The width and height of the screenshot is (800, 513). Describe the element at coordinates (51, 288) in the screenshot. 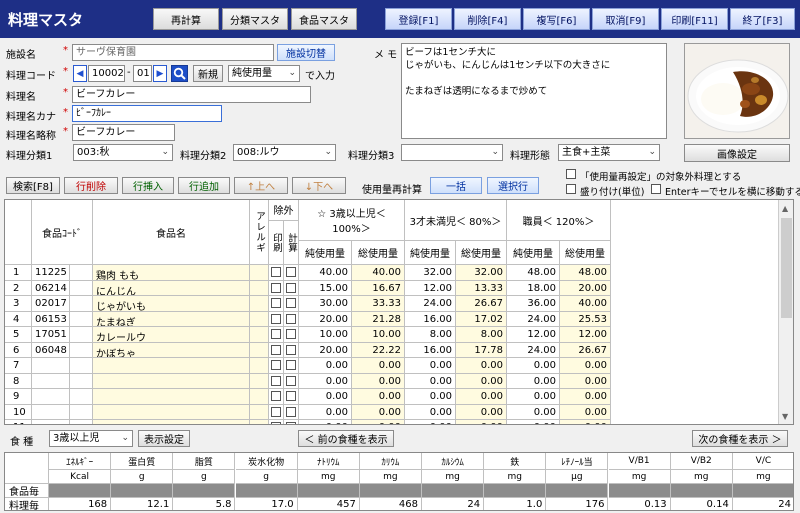

I see `food-code-cell: 06214` at that location.